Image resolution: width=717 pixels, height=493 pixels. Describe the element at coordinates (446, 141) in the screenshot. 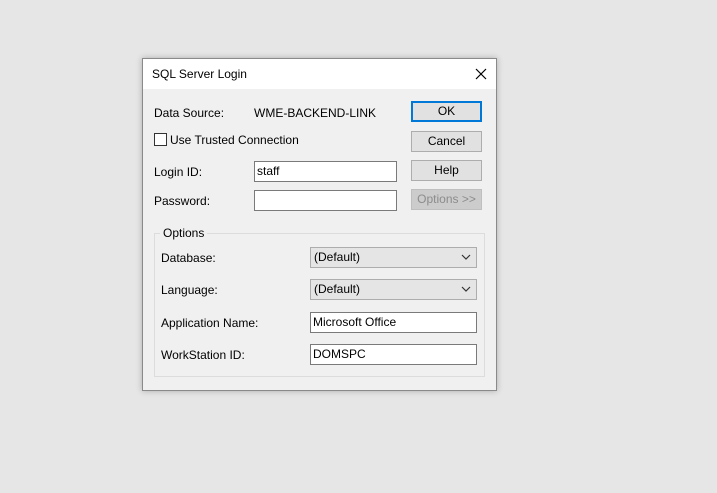

I see `cancel-button: Cancel` at that location.